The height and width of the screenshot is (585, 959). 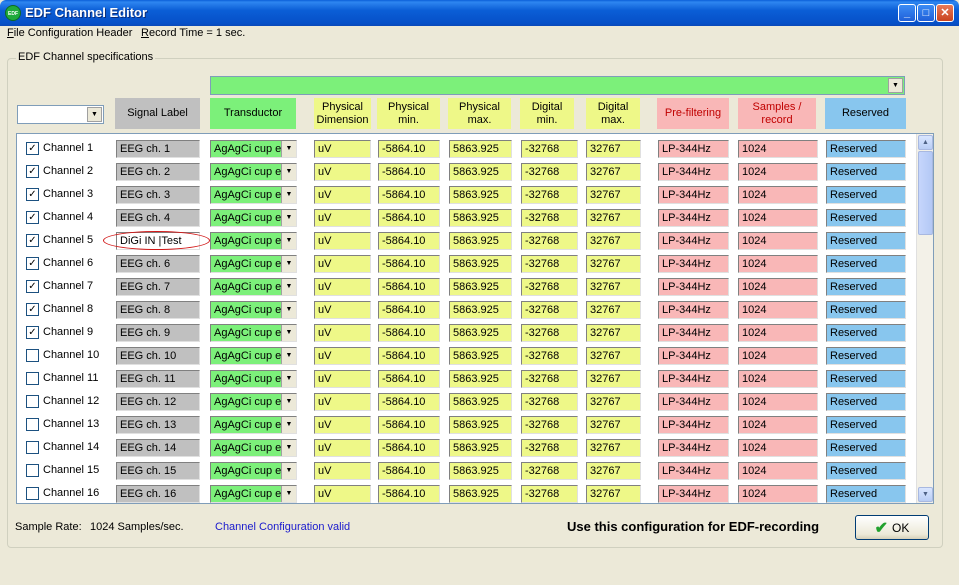 What do you see at coordinates (925, 193) in the screenshot?
I see `scroll-thumb` at bounding box center [925, 193].